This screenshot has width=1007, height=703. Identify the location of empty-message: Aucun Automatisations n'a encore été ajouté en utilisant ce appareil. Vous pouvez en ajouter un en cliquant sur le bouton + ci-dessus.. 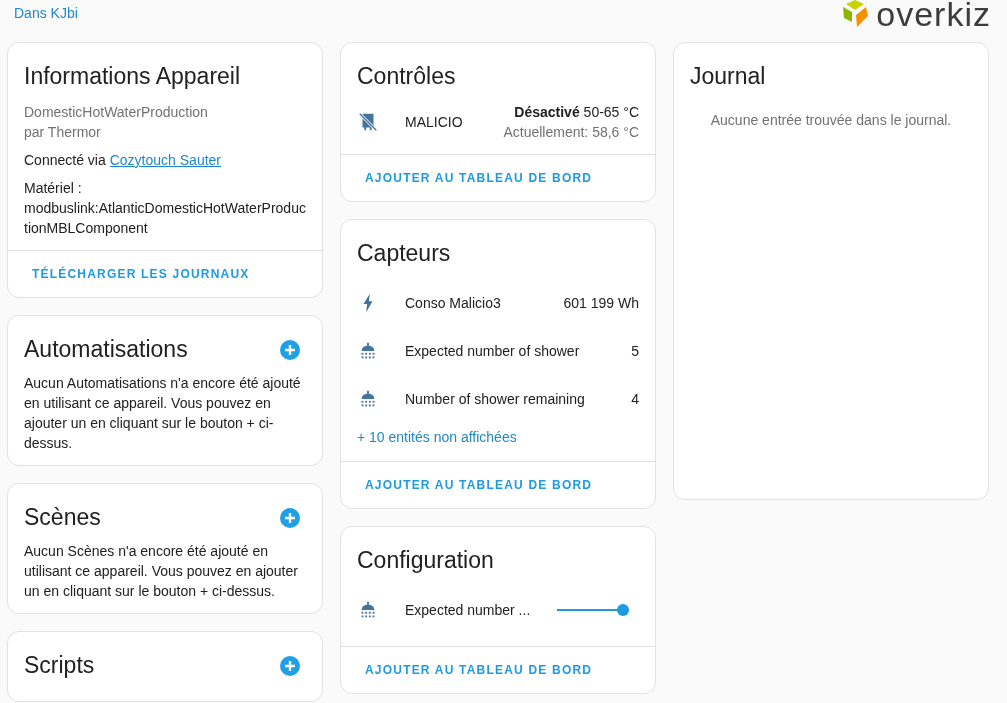
(163, 413).